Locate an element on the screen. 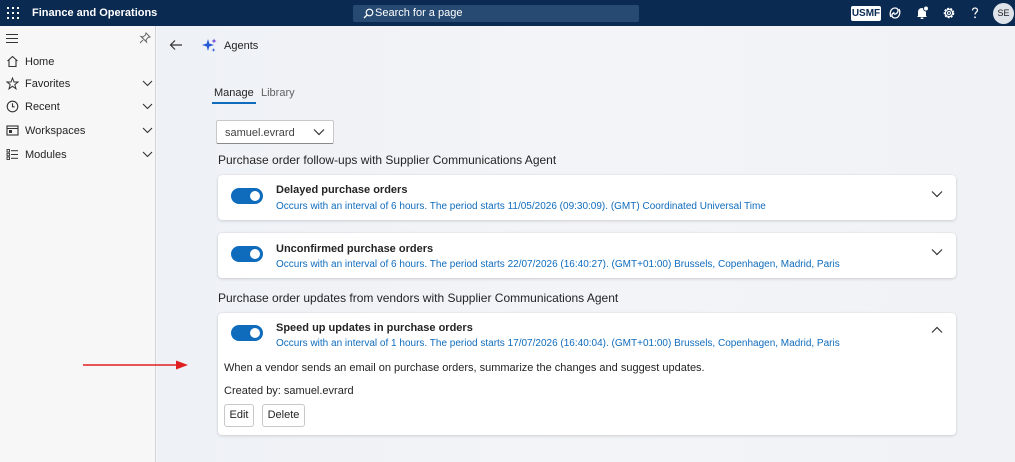 Image resolution: width=1015 pixels, height=462 pixels. hamburger-menu-icon is located at coordinates (12, 39).